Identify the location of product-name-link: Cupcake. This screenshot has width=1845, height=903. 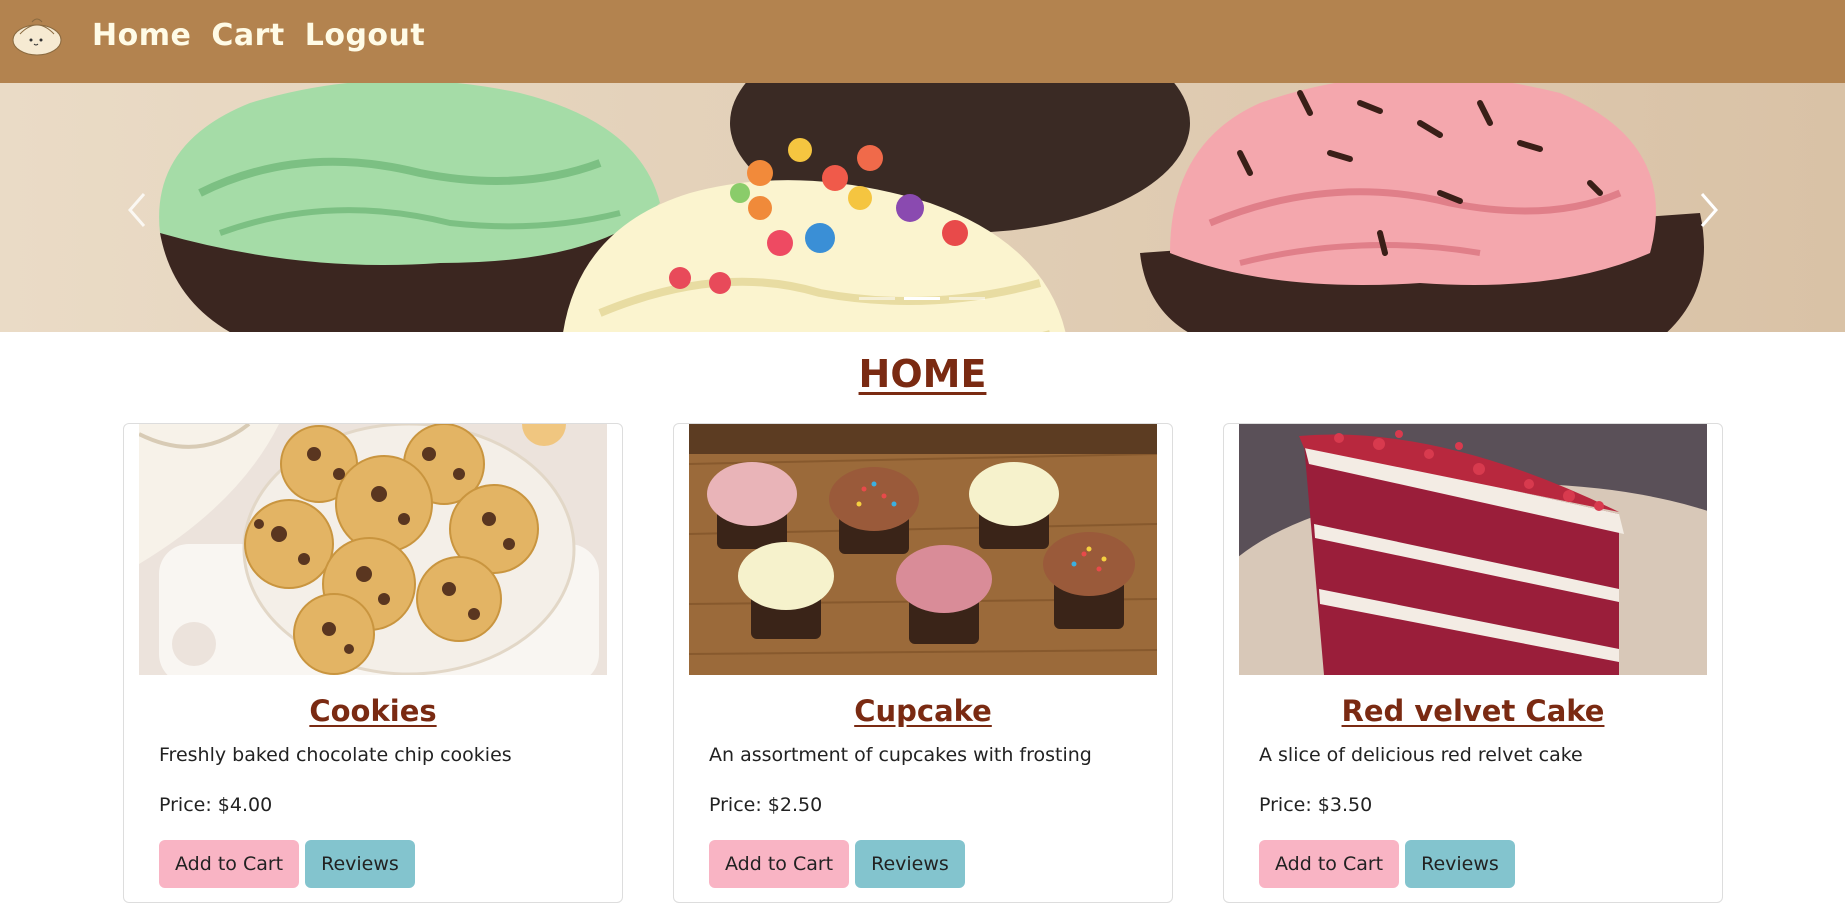
(923, 711).